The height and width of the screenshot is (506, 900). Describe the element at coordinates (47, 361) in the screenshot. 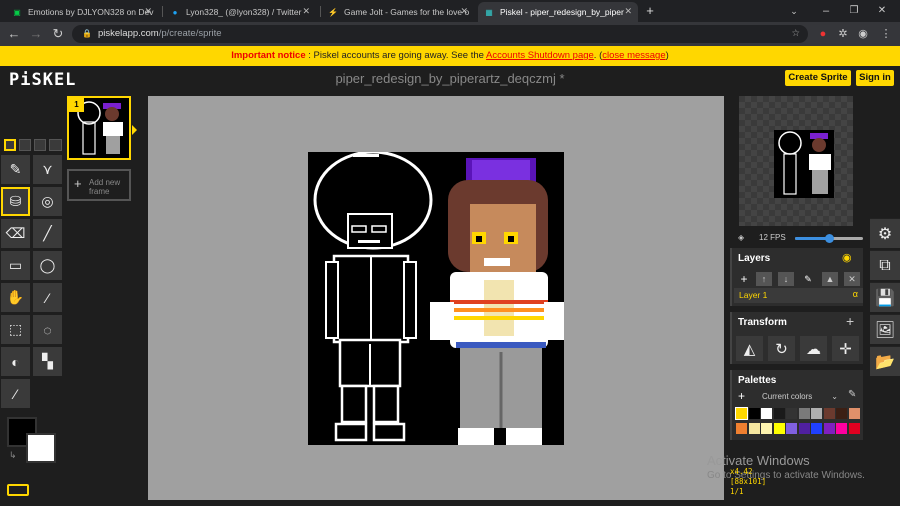

I see `dithering-tool: ▚` at that location.